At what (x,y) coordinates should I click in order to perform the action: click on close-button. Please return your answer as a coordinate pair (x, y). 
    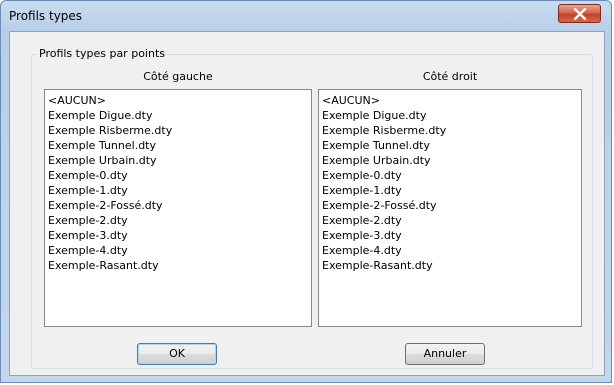
    Looking at the image, I should click on (579, 13).